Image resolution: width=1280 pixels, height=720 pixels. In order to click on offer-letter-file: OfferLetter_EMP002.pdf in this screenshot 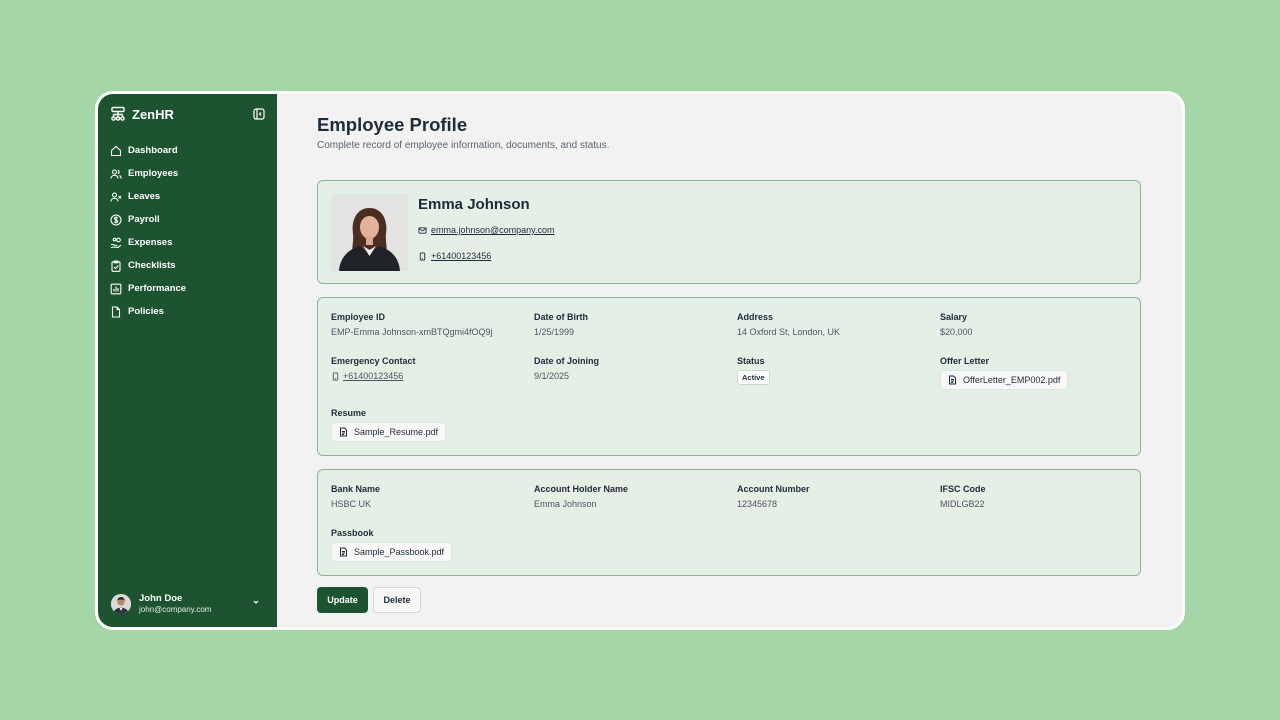, I will do `click(1004, 380)`.